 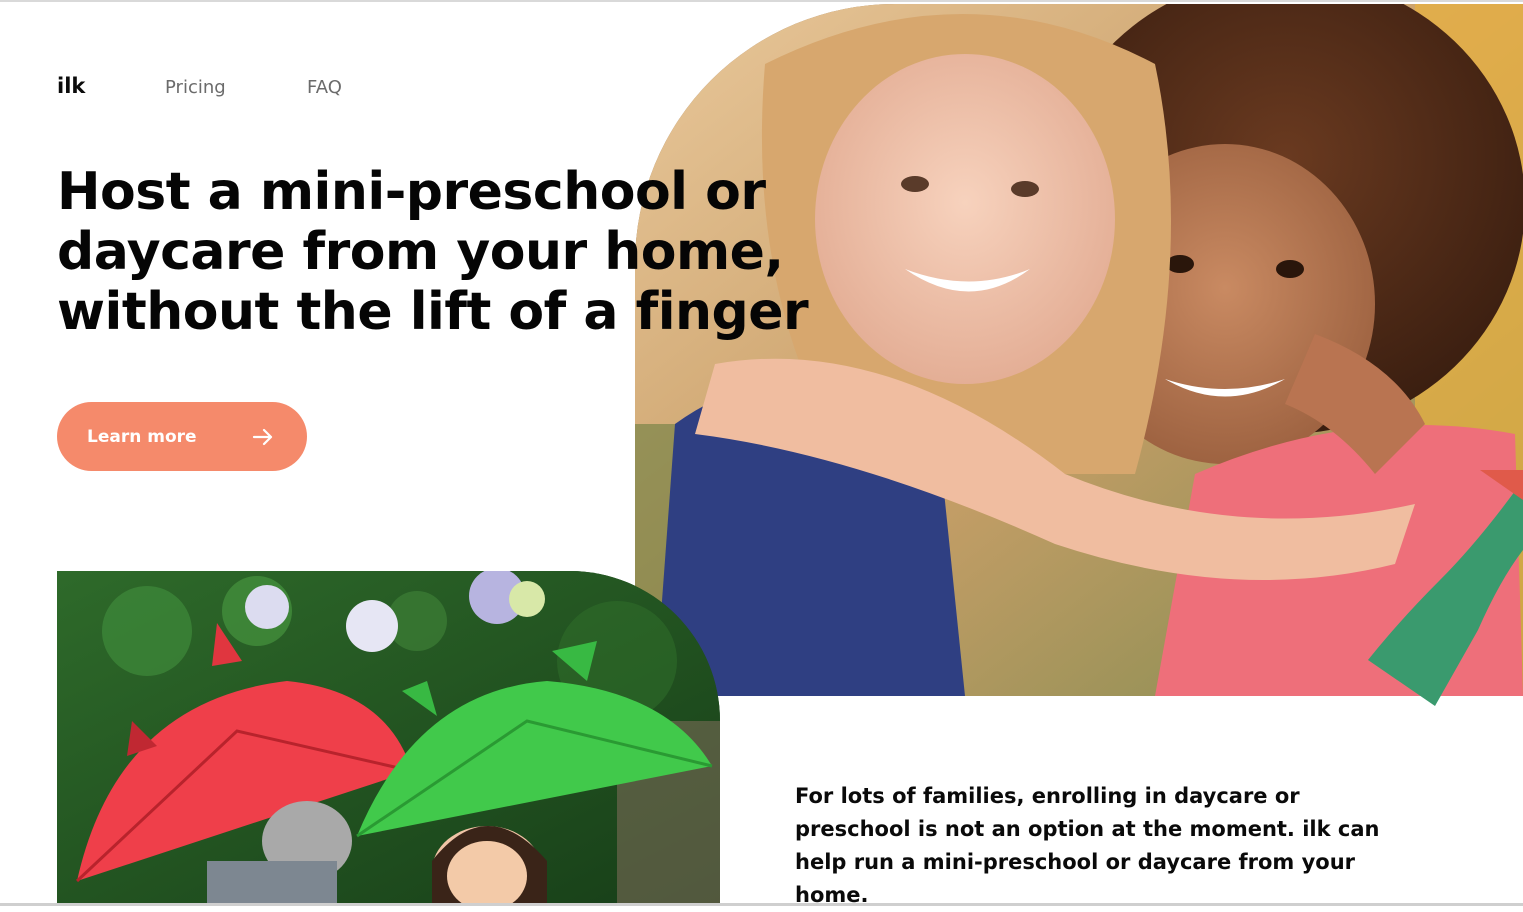 I want to click on nav-link-pricing: Pricing, so click(x=195, y=87).